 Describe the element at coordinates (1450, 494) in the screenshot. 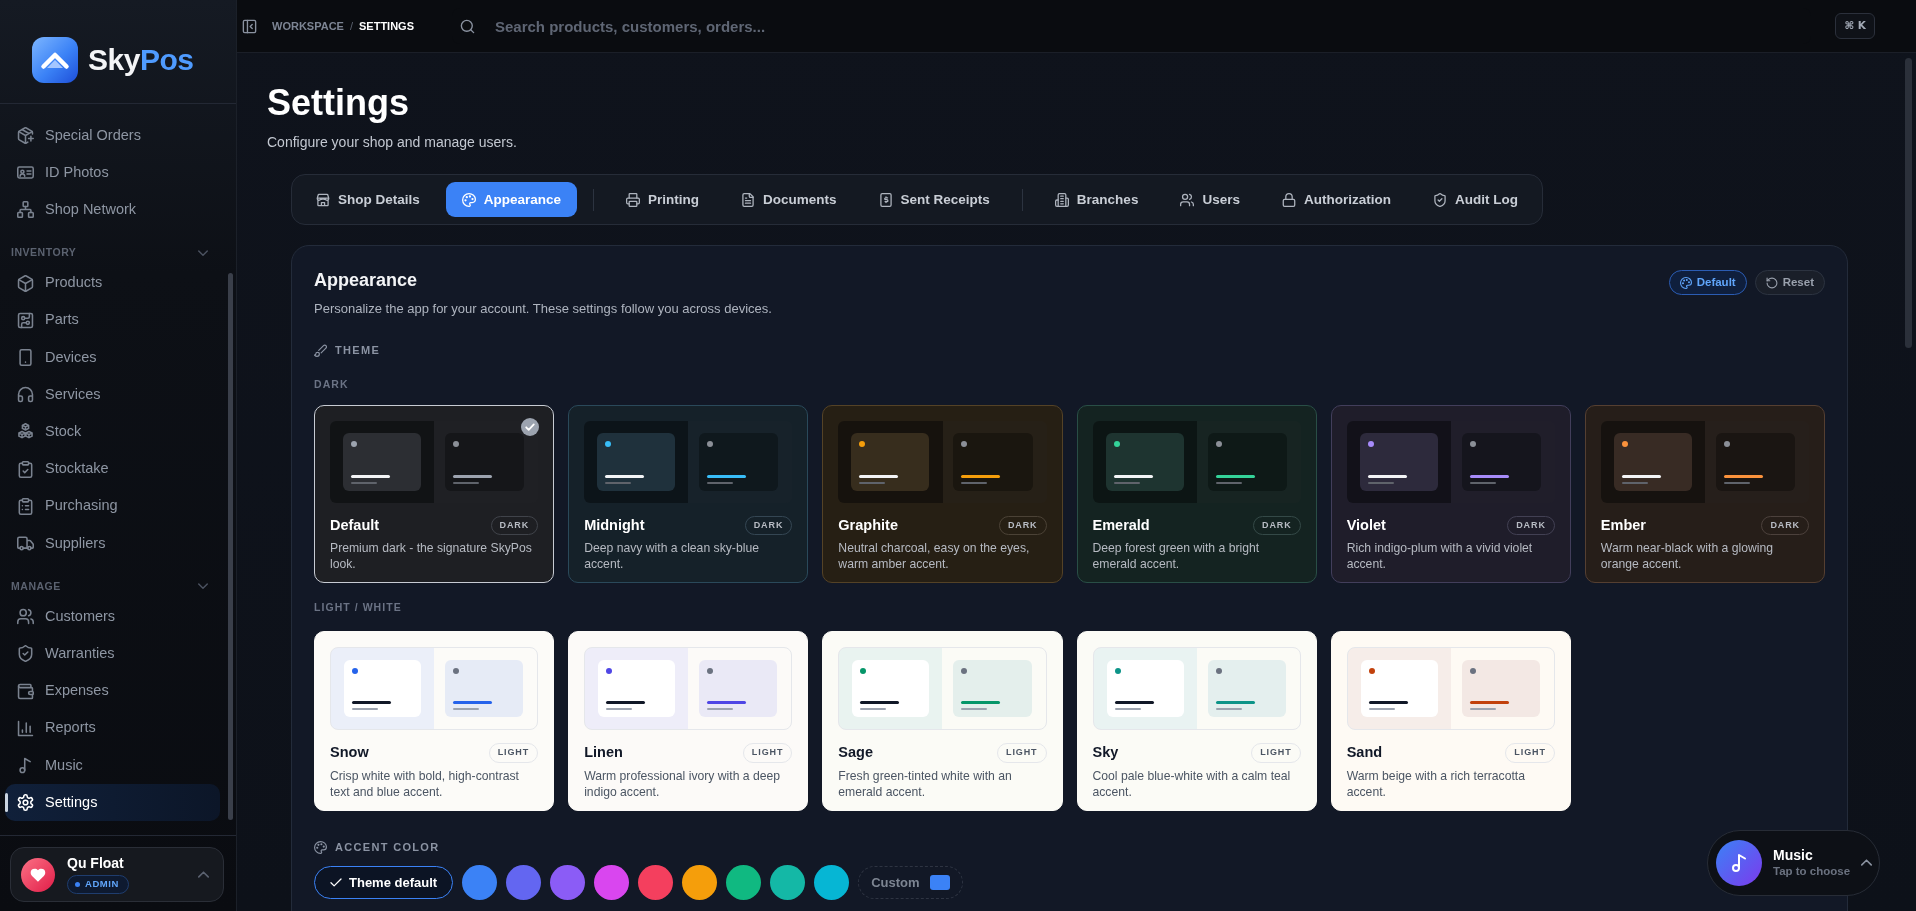

I see `theme-card: Violet DARK Rich indigo-plum with a vivid violet accent.` at that location.